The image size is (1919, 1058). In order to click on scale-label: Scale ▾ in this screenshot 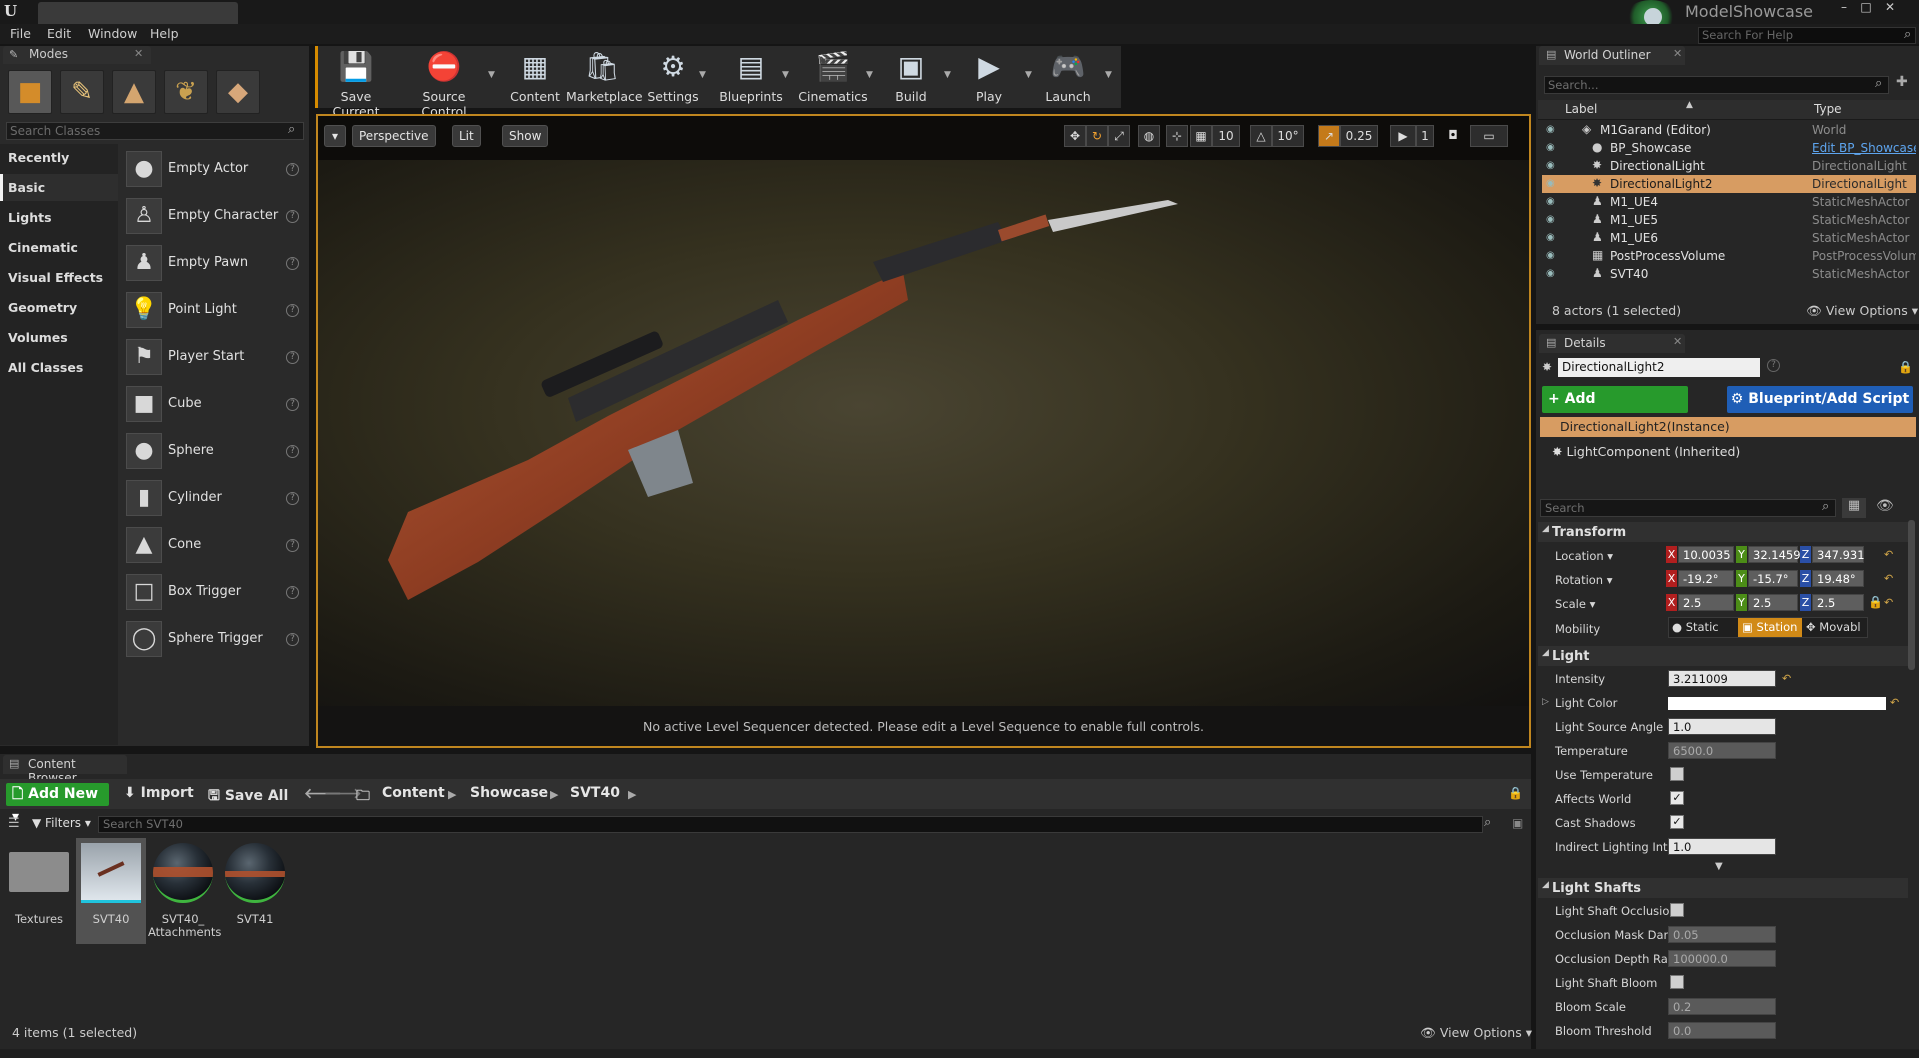, I will do `click(1575, 604)`.